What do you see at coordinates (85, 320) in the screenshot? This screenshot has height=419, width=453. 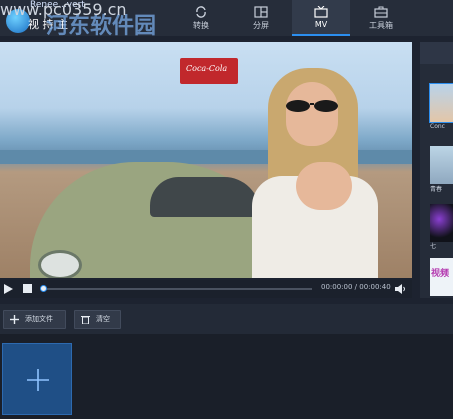 I see `trash-icon` at bounding box center [85, 320].